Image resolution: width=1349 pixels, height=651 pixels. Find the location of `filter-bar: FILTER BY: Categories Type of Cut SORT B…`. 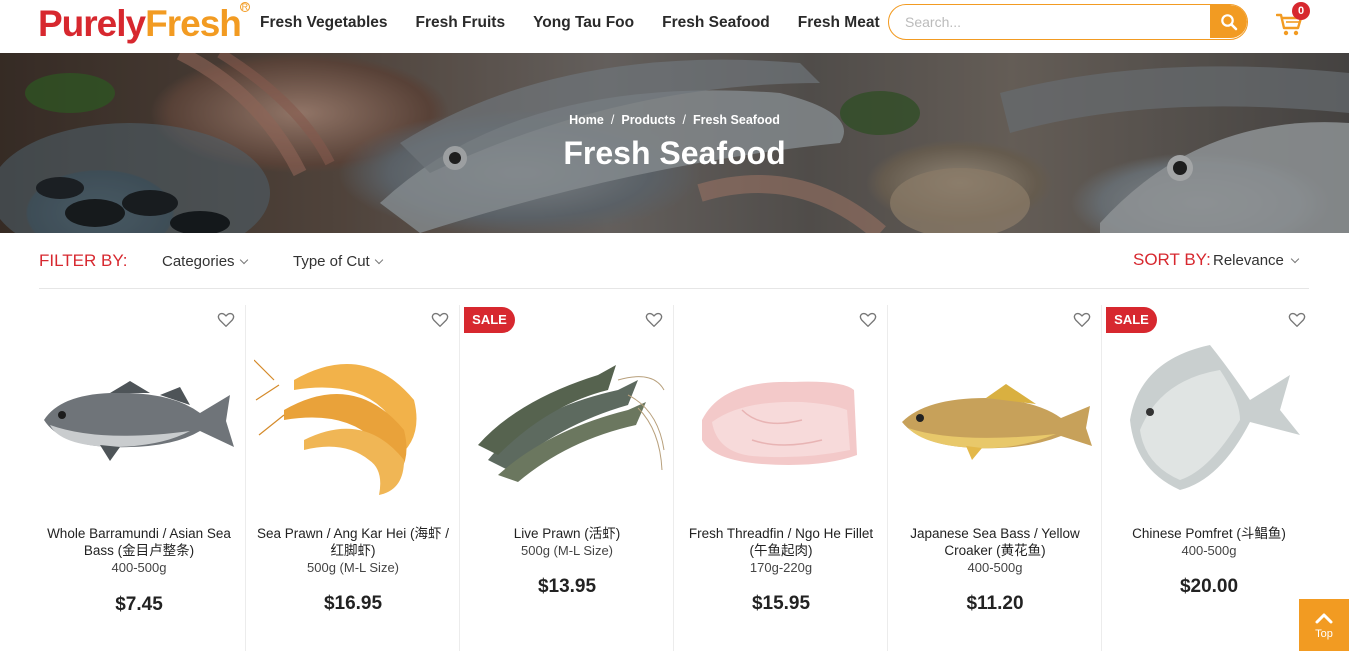

filter-bar: FILTER BY: Categories Type of Cut SORT B… is located at coordinates (674, 263).